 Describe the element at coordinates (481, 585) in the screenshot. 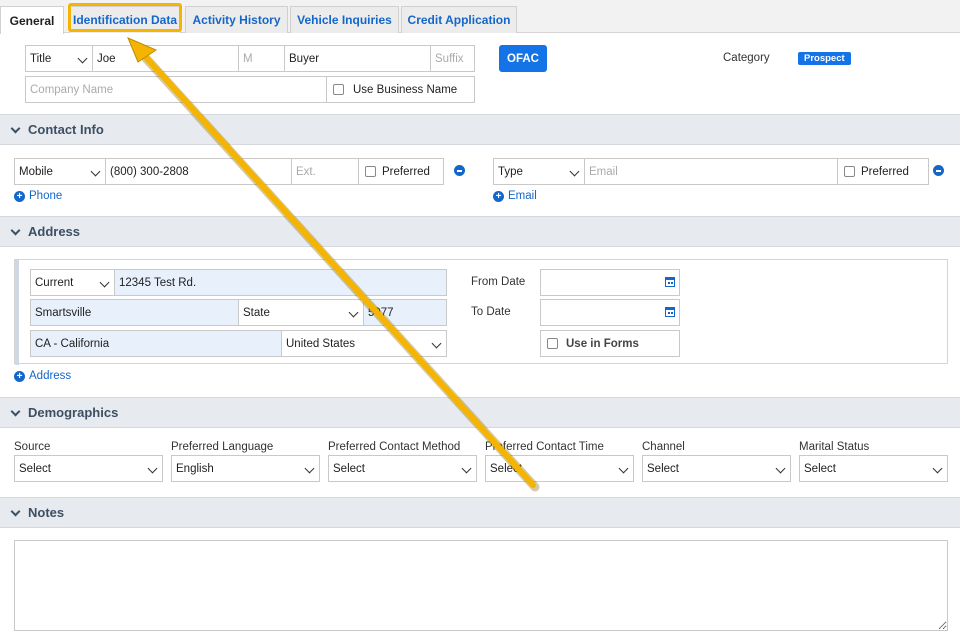

I see `notes-textarea` at that location.